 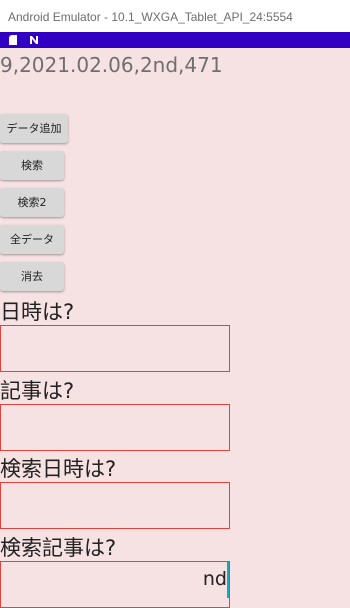 I want to click on search-article-field-value: nd, so click(x=214, y=579).